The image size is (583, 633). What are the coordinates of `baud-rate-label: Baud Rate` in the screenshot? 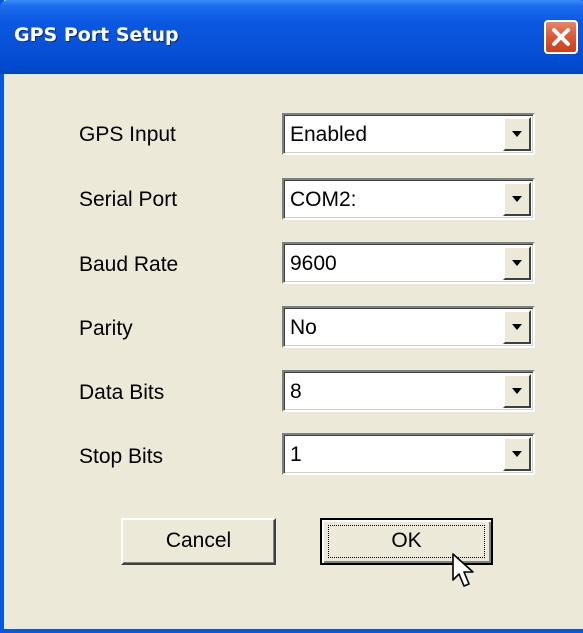 It's located at (129, 264).